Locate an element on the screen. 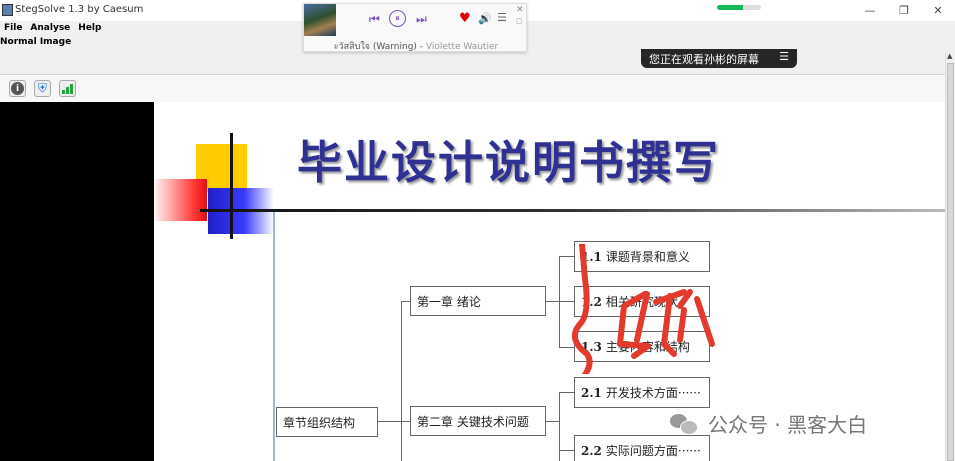 This screenshot has width=955, height=461. handwritten-annotation is located at coordinates (643, 309).